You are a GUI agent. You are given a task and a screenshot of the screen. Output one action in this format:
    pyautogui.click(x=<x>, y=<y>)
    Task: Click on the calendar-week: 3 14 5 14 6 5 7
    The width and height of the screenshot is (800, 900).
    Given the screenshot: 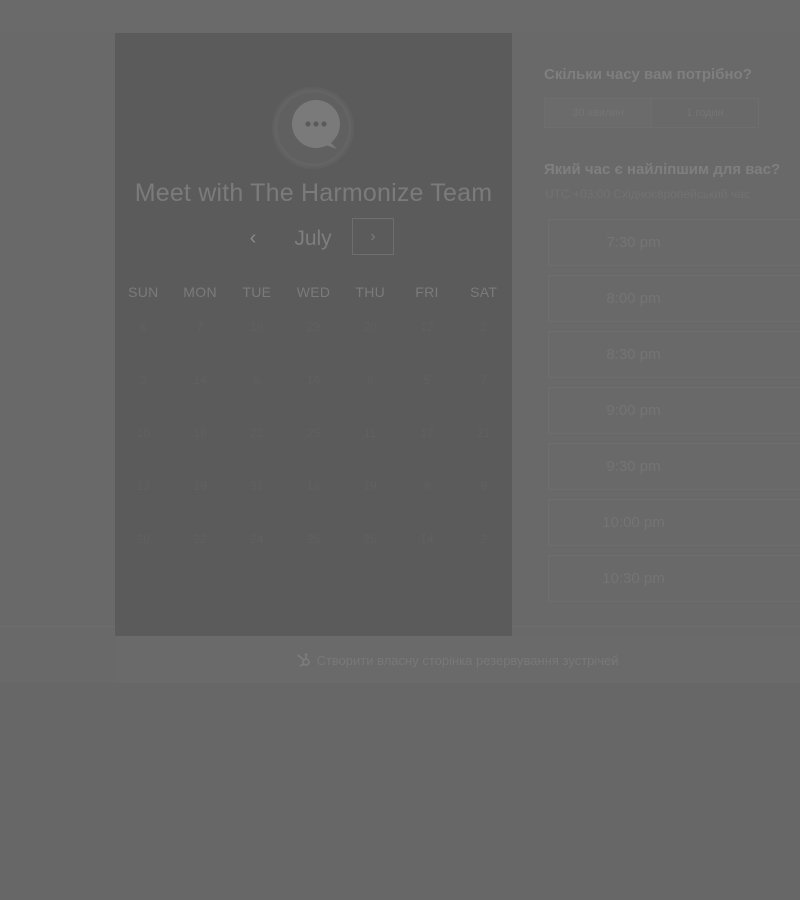 What is the action you would take?
    pyautogui.click(x=313, y=392)
    